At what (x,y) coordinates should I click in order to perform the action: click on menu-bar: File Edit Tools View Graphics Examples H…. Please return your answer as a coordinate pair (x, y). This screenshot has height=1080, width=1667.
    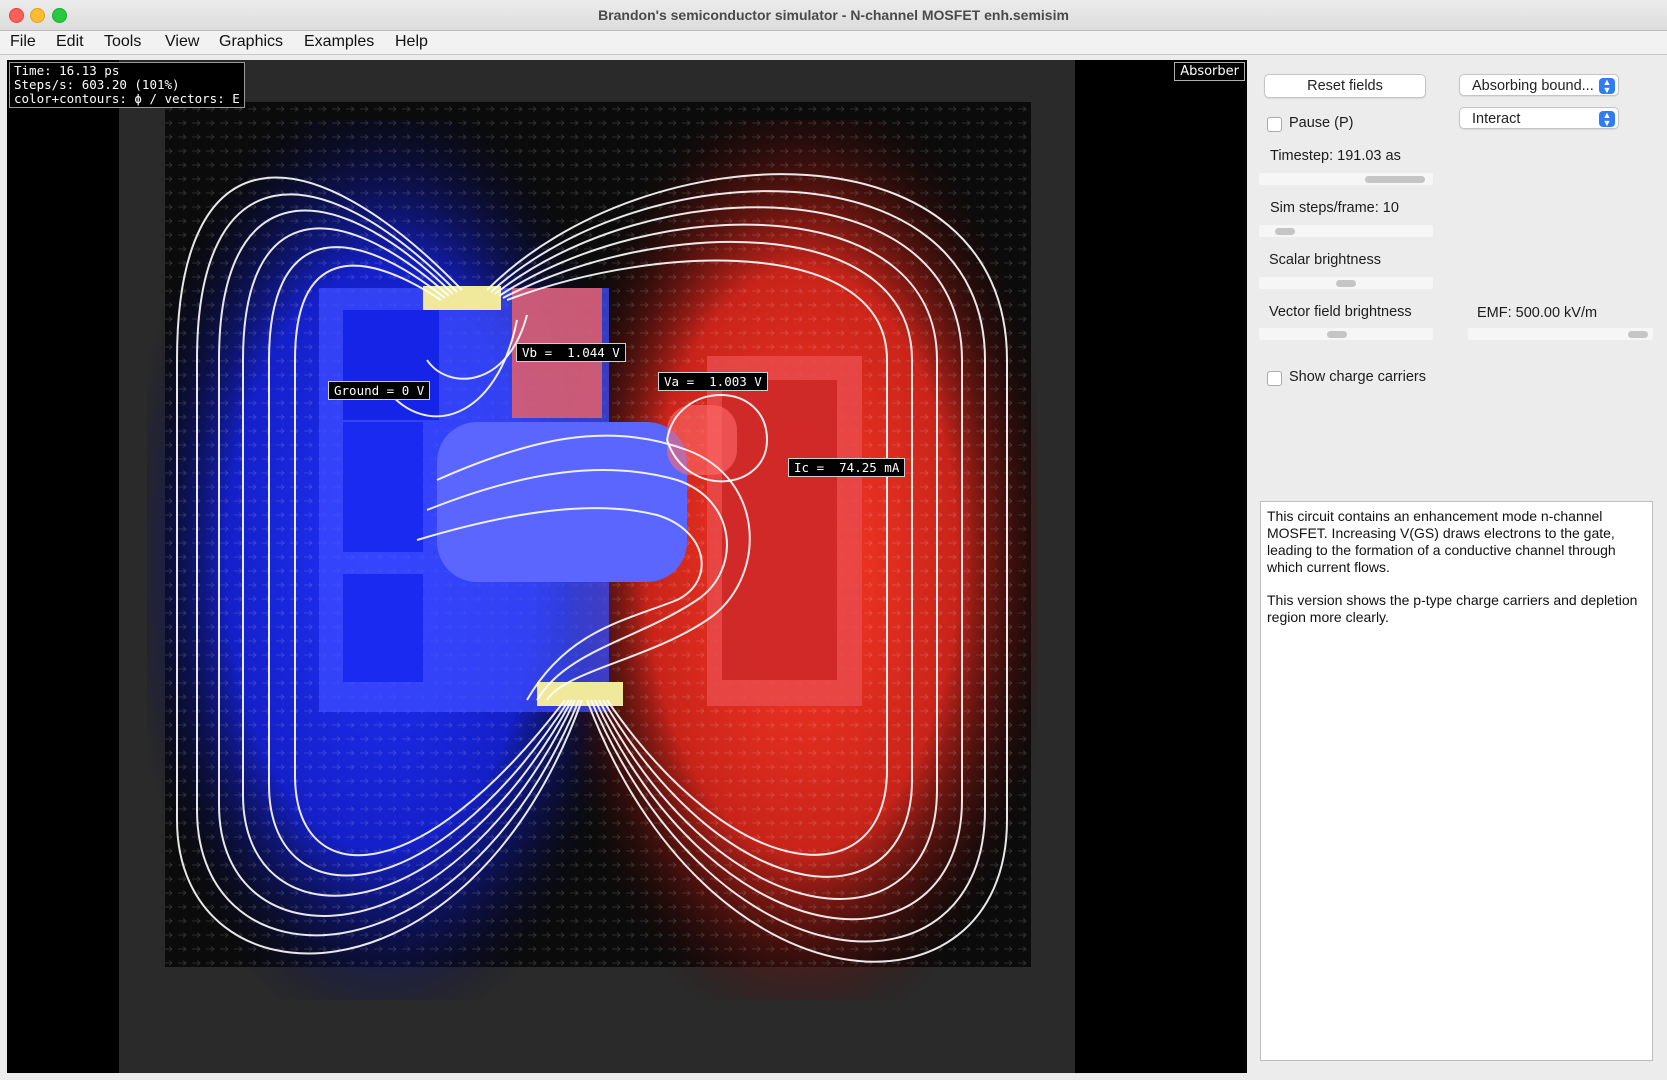
    Looking at the image, I should click on (833, 43).